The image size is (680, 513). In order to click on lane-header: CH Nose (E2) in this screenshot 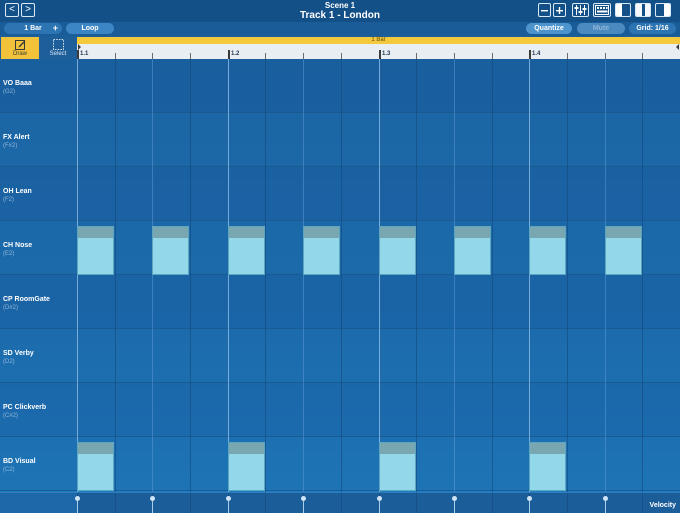, I will do `click(38, 248)`.